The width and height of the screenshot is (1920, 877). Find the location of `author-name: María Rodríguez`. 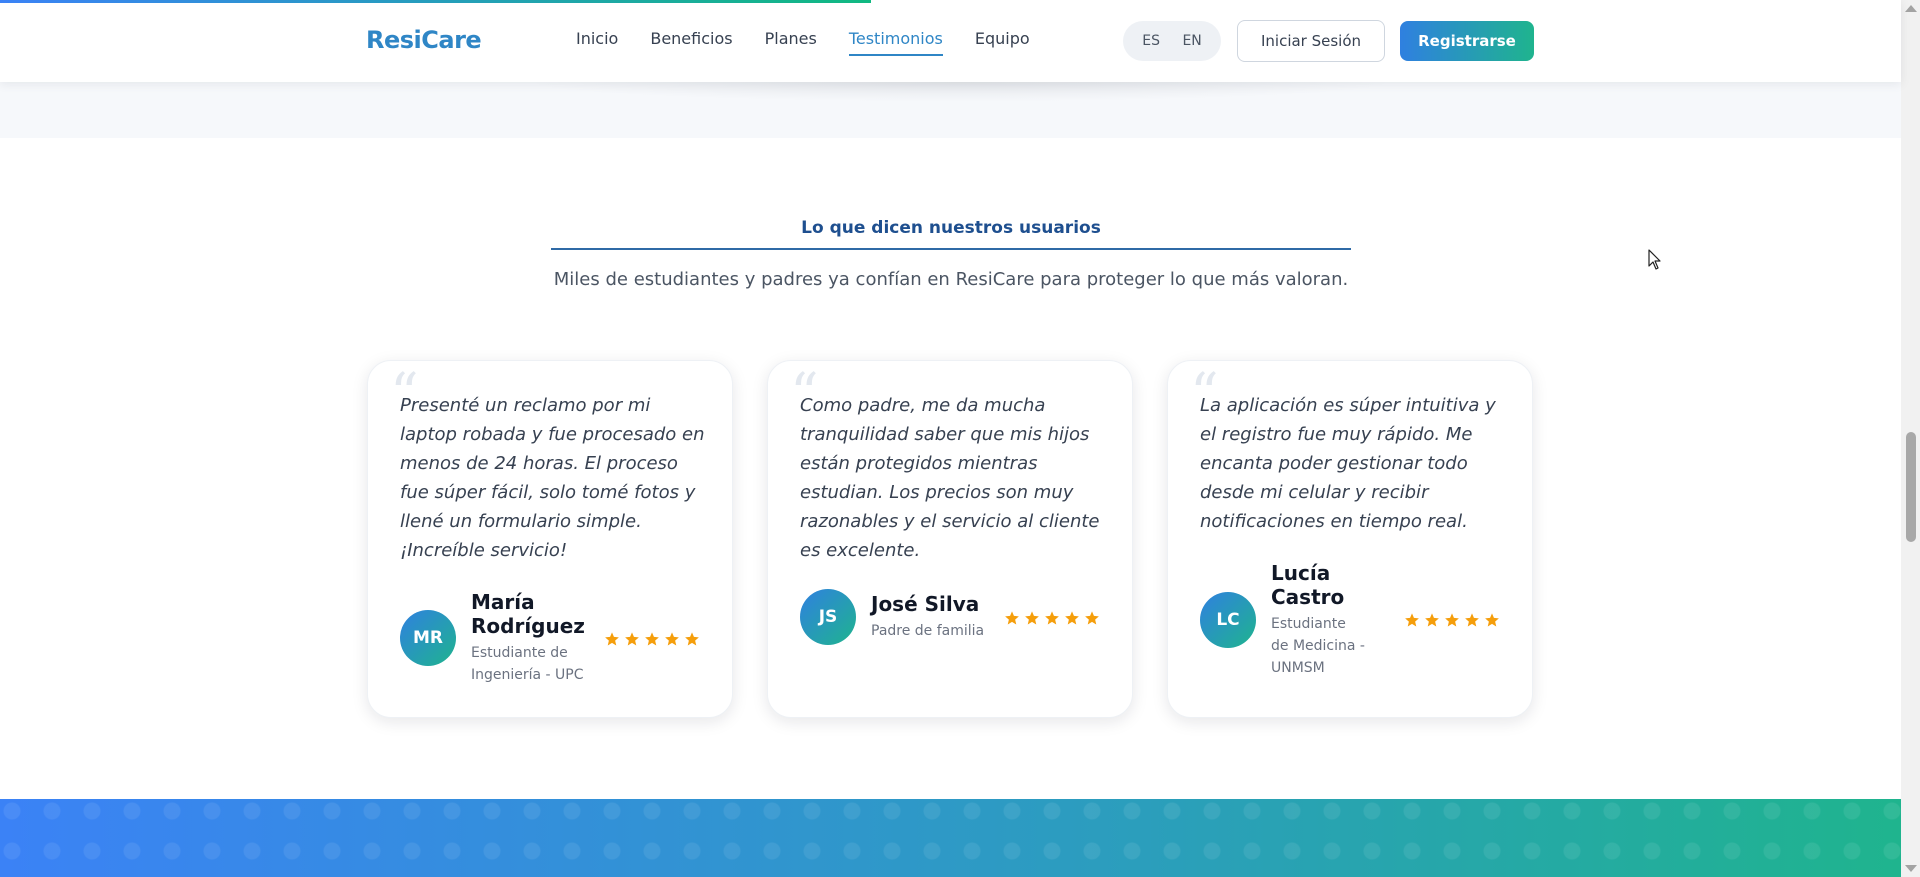

author-name: María Rodríguez is located at coordinates (528, 614).